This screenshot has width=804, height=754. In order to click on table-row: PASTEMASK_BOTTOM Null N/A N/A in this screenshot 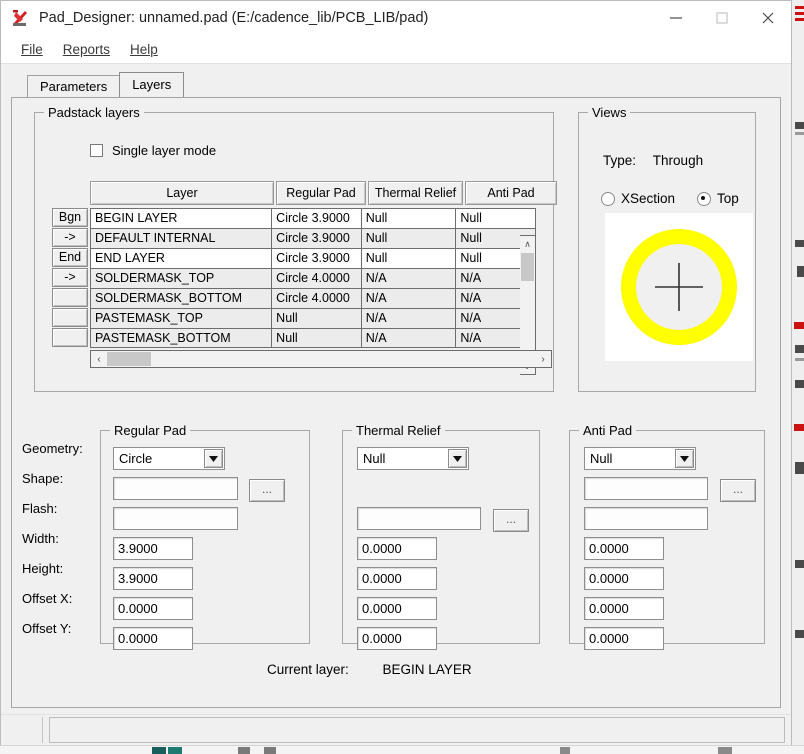, I will do `click(313, 338)`.